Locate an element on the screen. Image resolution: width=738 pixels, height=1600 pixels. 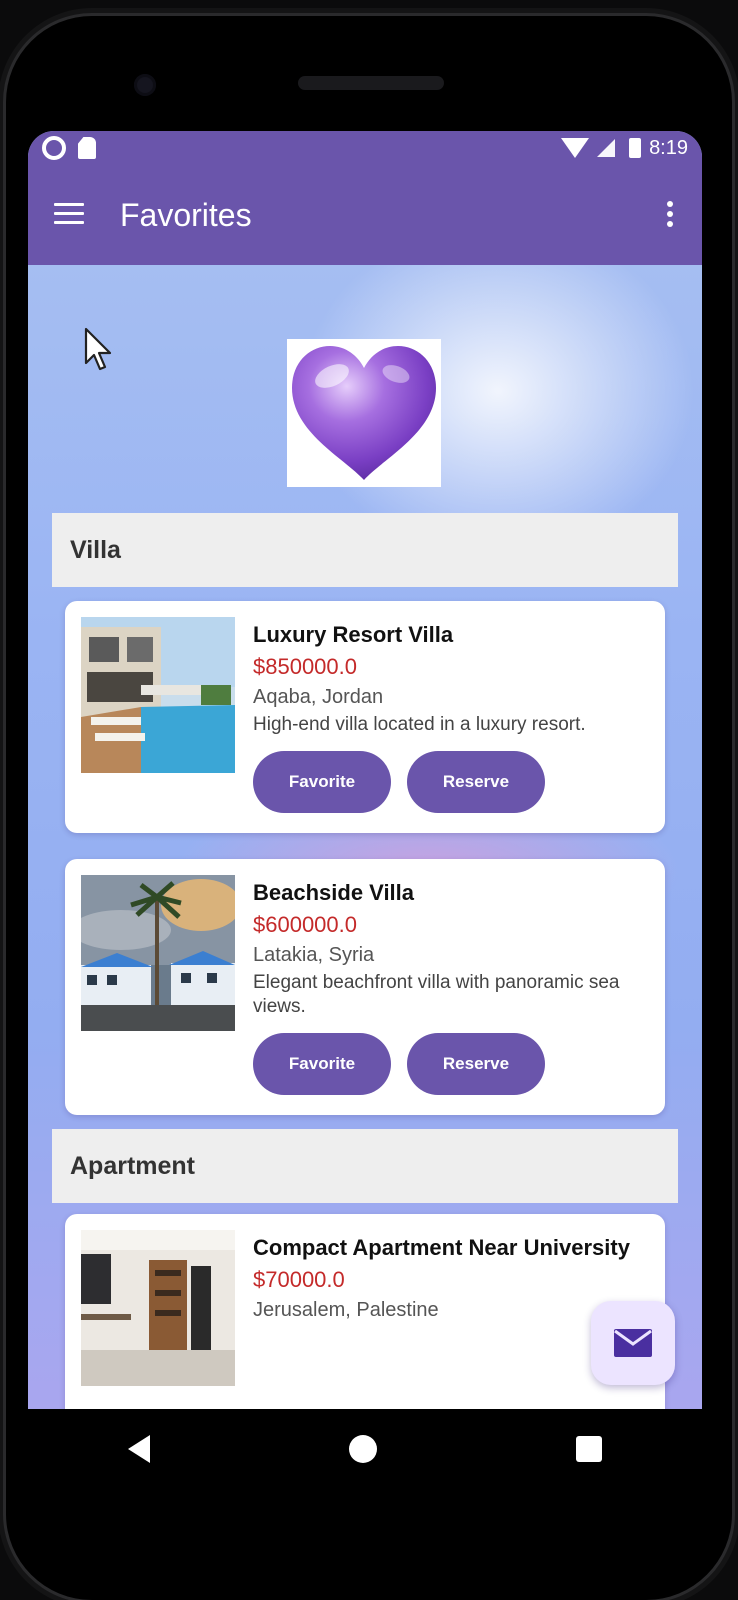
property-location: Latakia, Syria is located at coordinates (314, 955).